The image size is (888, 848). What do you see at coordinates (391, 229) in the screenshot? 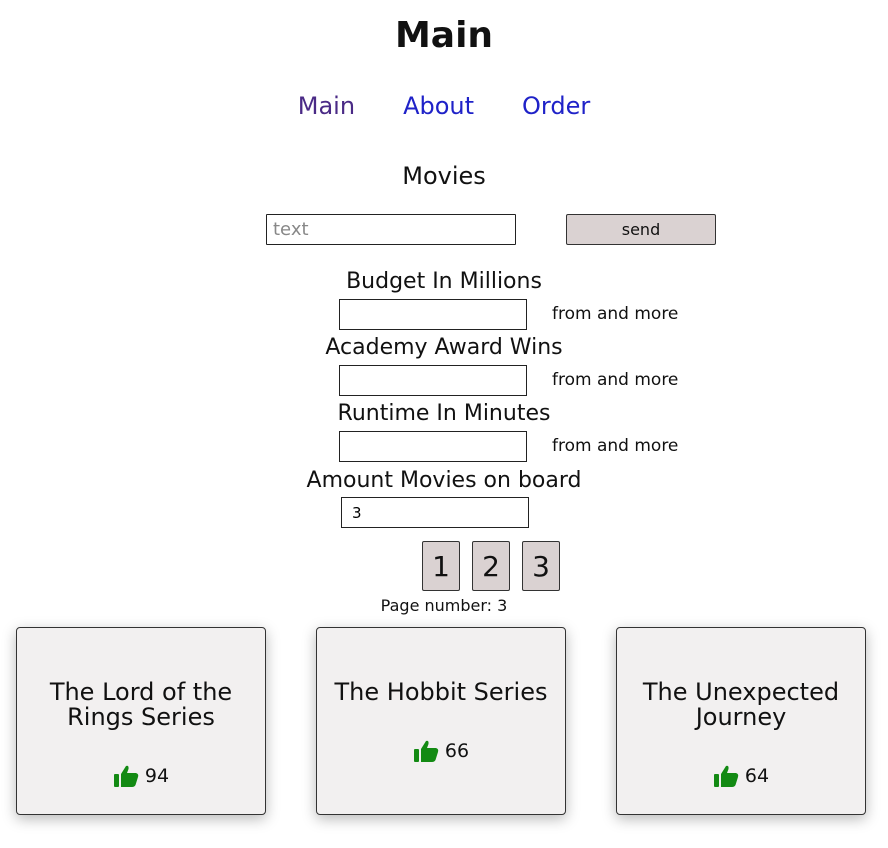
I see `search-input` at bounding box center [391, 229].